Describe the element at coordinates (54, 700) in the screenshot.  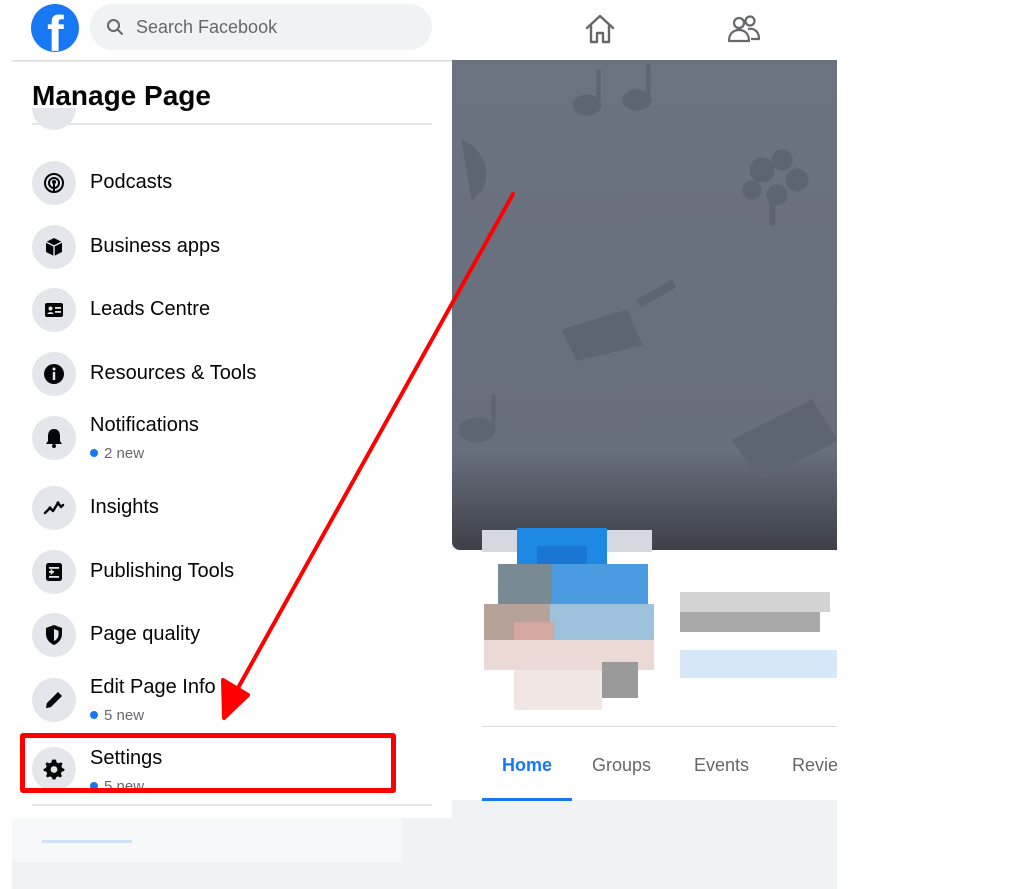
I see `pencil-icon` at that location.